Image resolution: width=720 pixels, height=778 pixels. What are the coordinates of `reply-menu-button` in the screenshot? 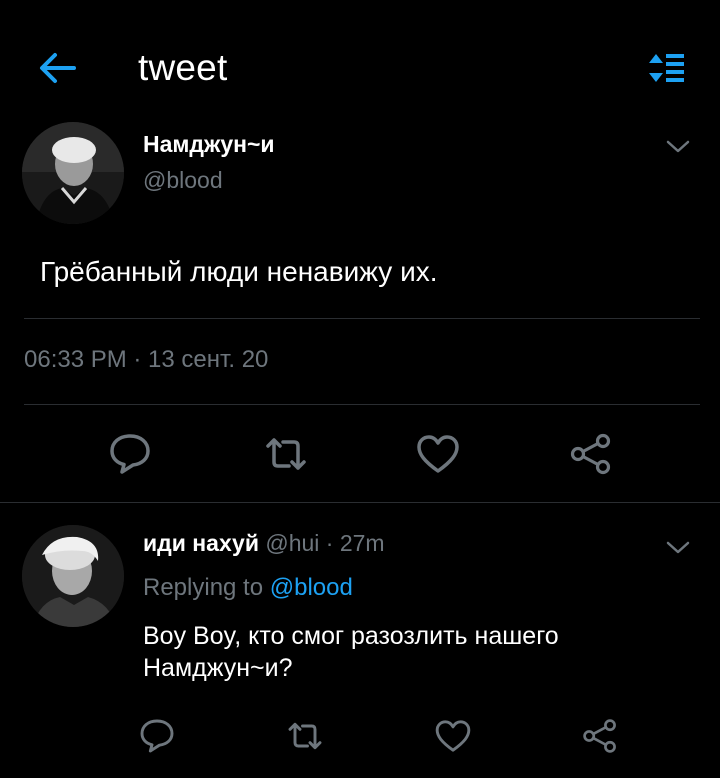 It's located at (678, 547).